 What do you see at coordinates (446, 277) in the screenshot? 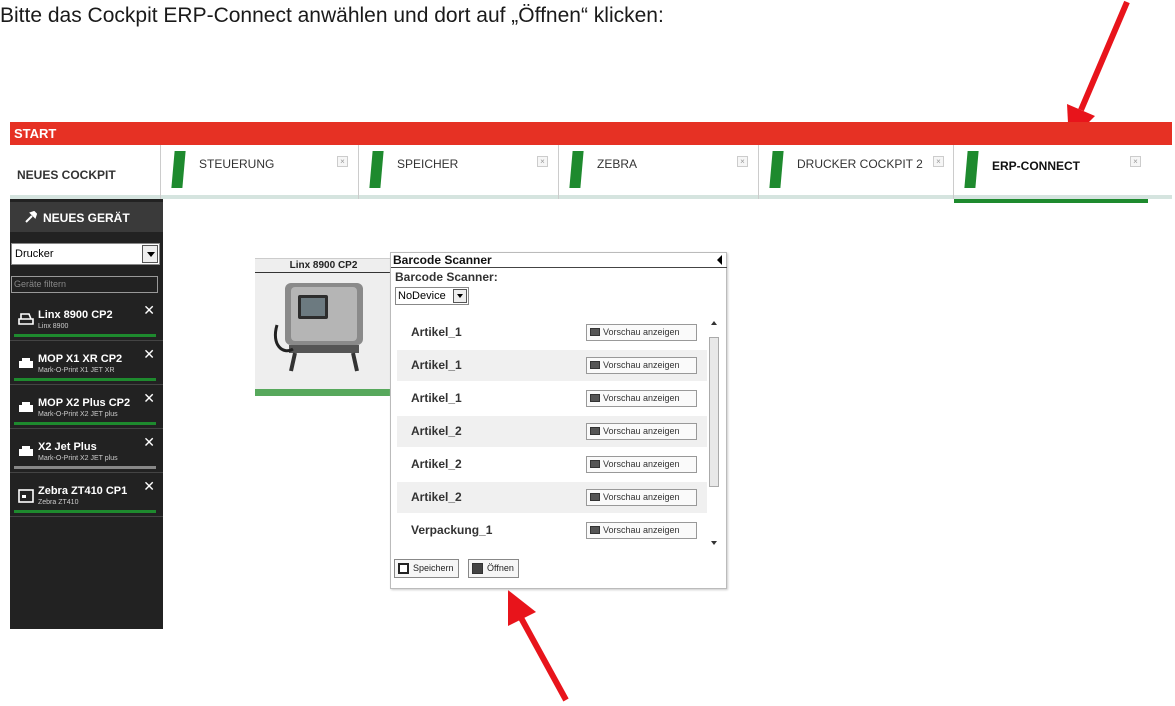
I see `scanner-label: Barcode Scanner:` at bounding box center [446, 277].